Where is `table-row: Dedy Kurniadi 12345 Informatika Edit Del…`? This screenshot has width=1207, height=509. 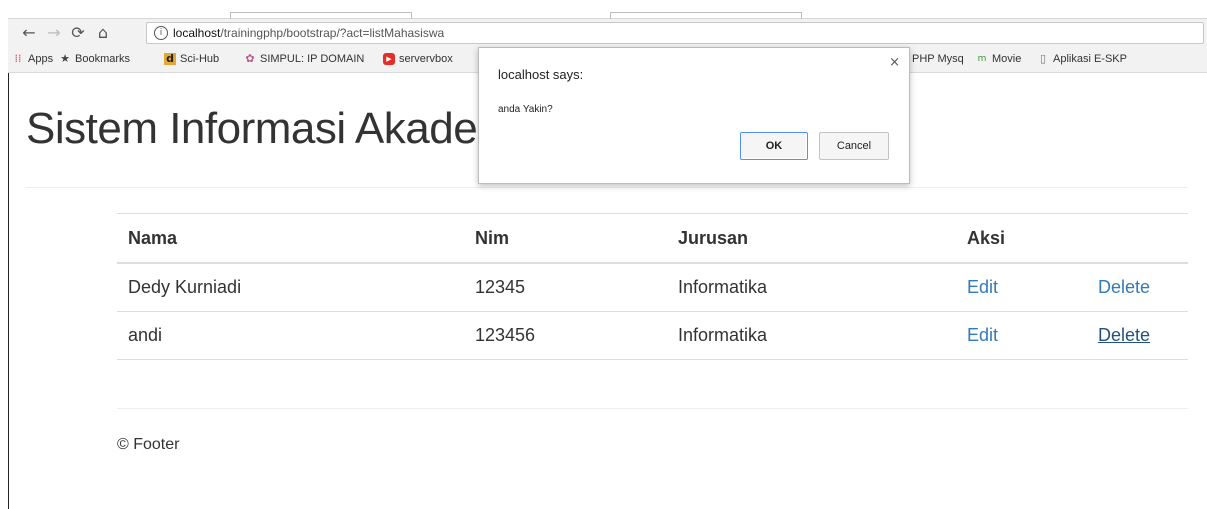 table-row: Dedy Kurniadi 12345 Informatika Edit Del… is located at coordinates (652, 287).